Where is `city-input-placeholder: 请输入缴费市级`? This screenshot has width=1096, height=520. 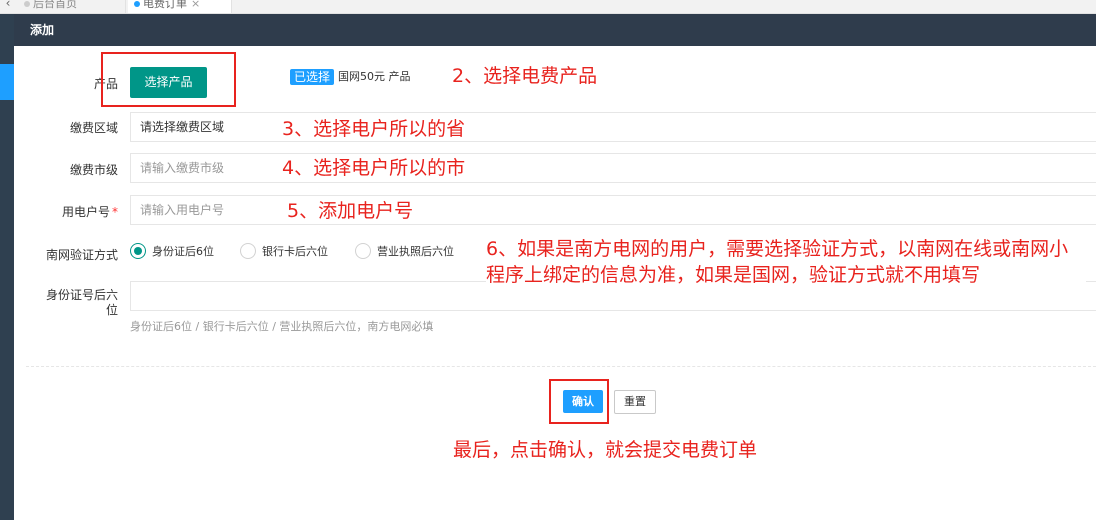
city-input-placeholder: 请输入缴费市级 is located at coordinates (182, 168).